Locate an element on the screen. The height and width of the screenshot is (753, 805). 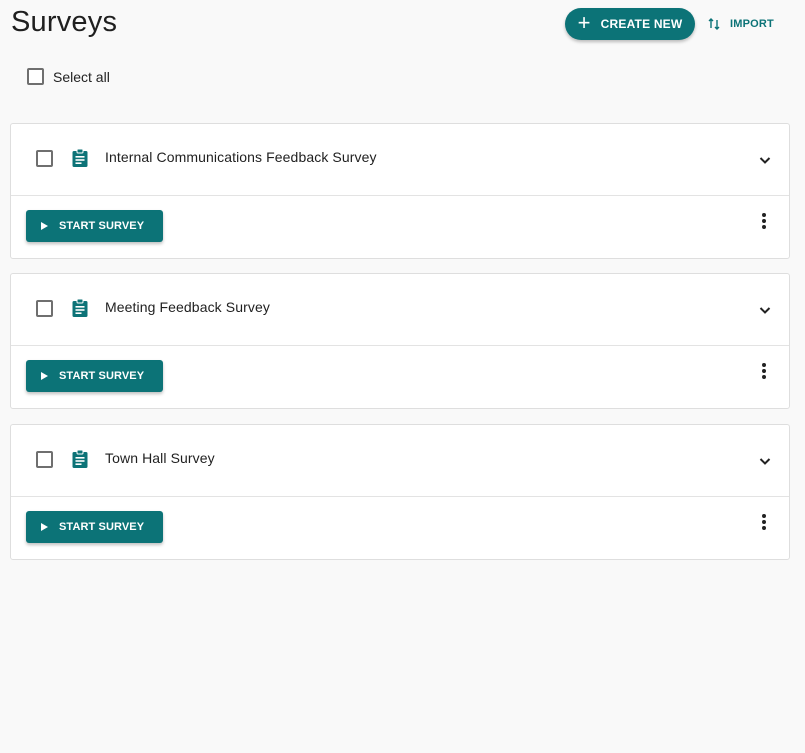
survey-card-header: Town Hall Survey is located at coordinates (400, 461).